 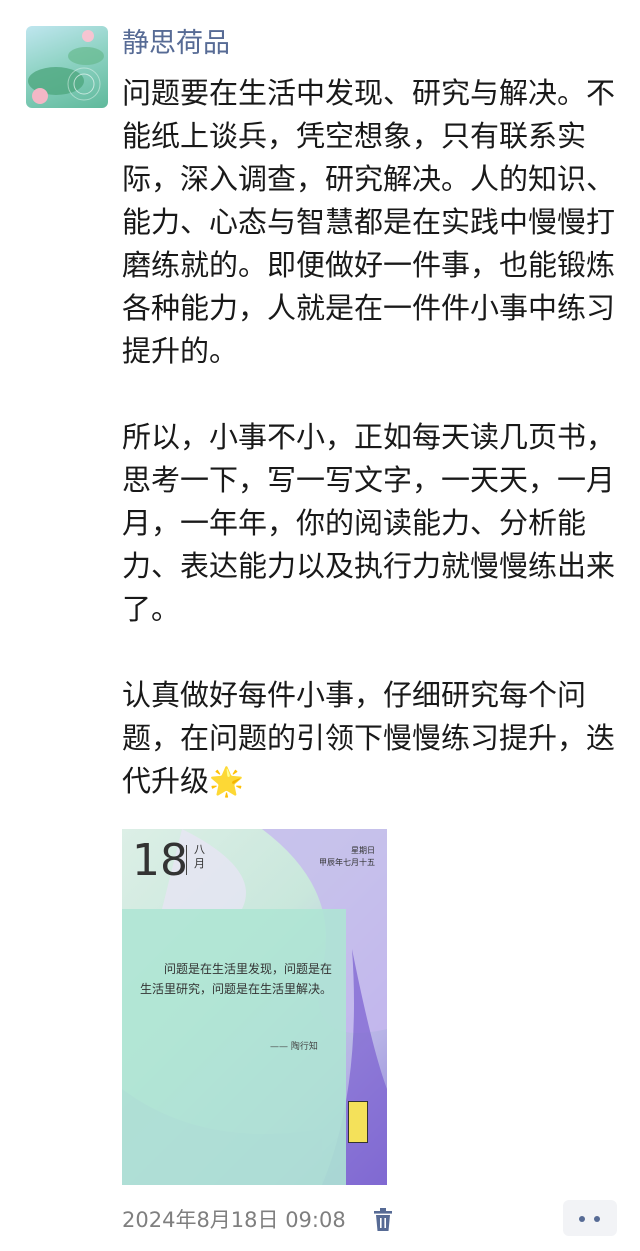 I want to click on qr-code-icon, so click(x=358, y=1122).